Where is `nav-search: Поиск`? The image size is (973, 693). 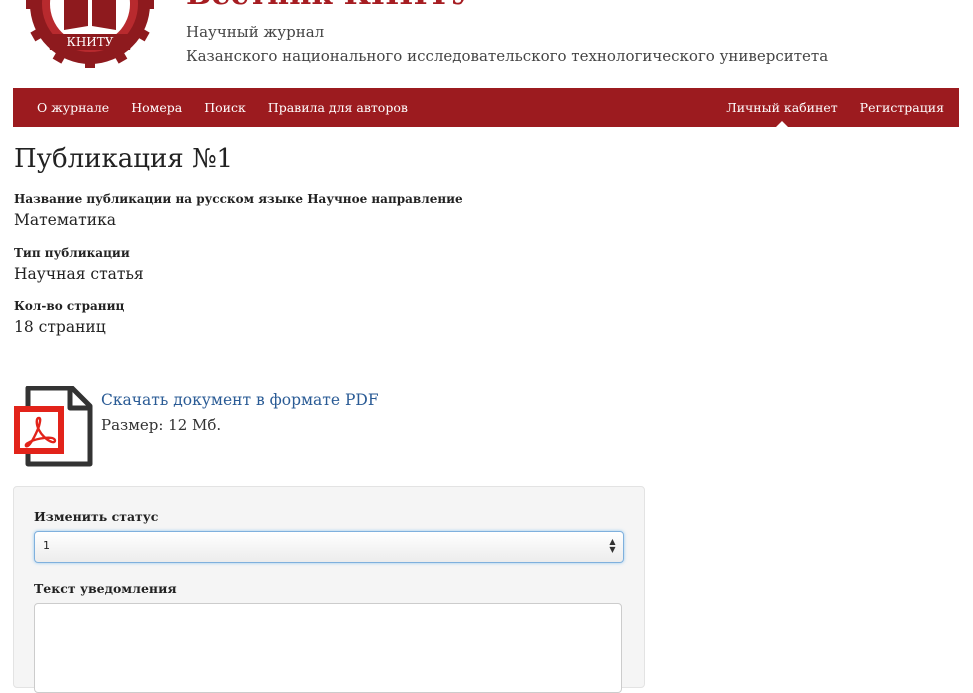 nav-search: Поиск is located at coordinates (225, 107).